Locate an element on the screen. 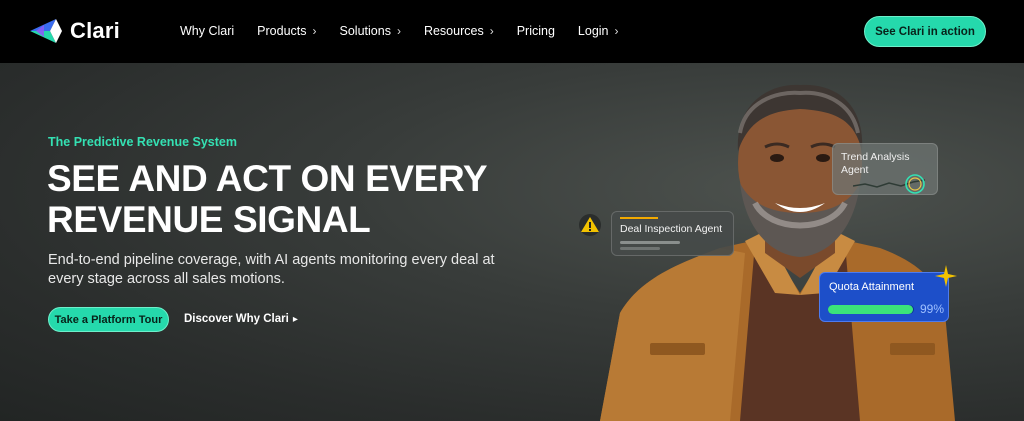  headline-line-1: SEE AND ACT ON EVERY is located at coordinates (267, 178).